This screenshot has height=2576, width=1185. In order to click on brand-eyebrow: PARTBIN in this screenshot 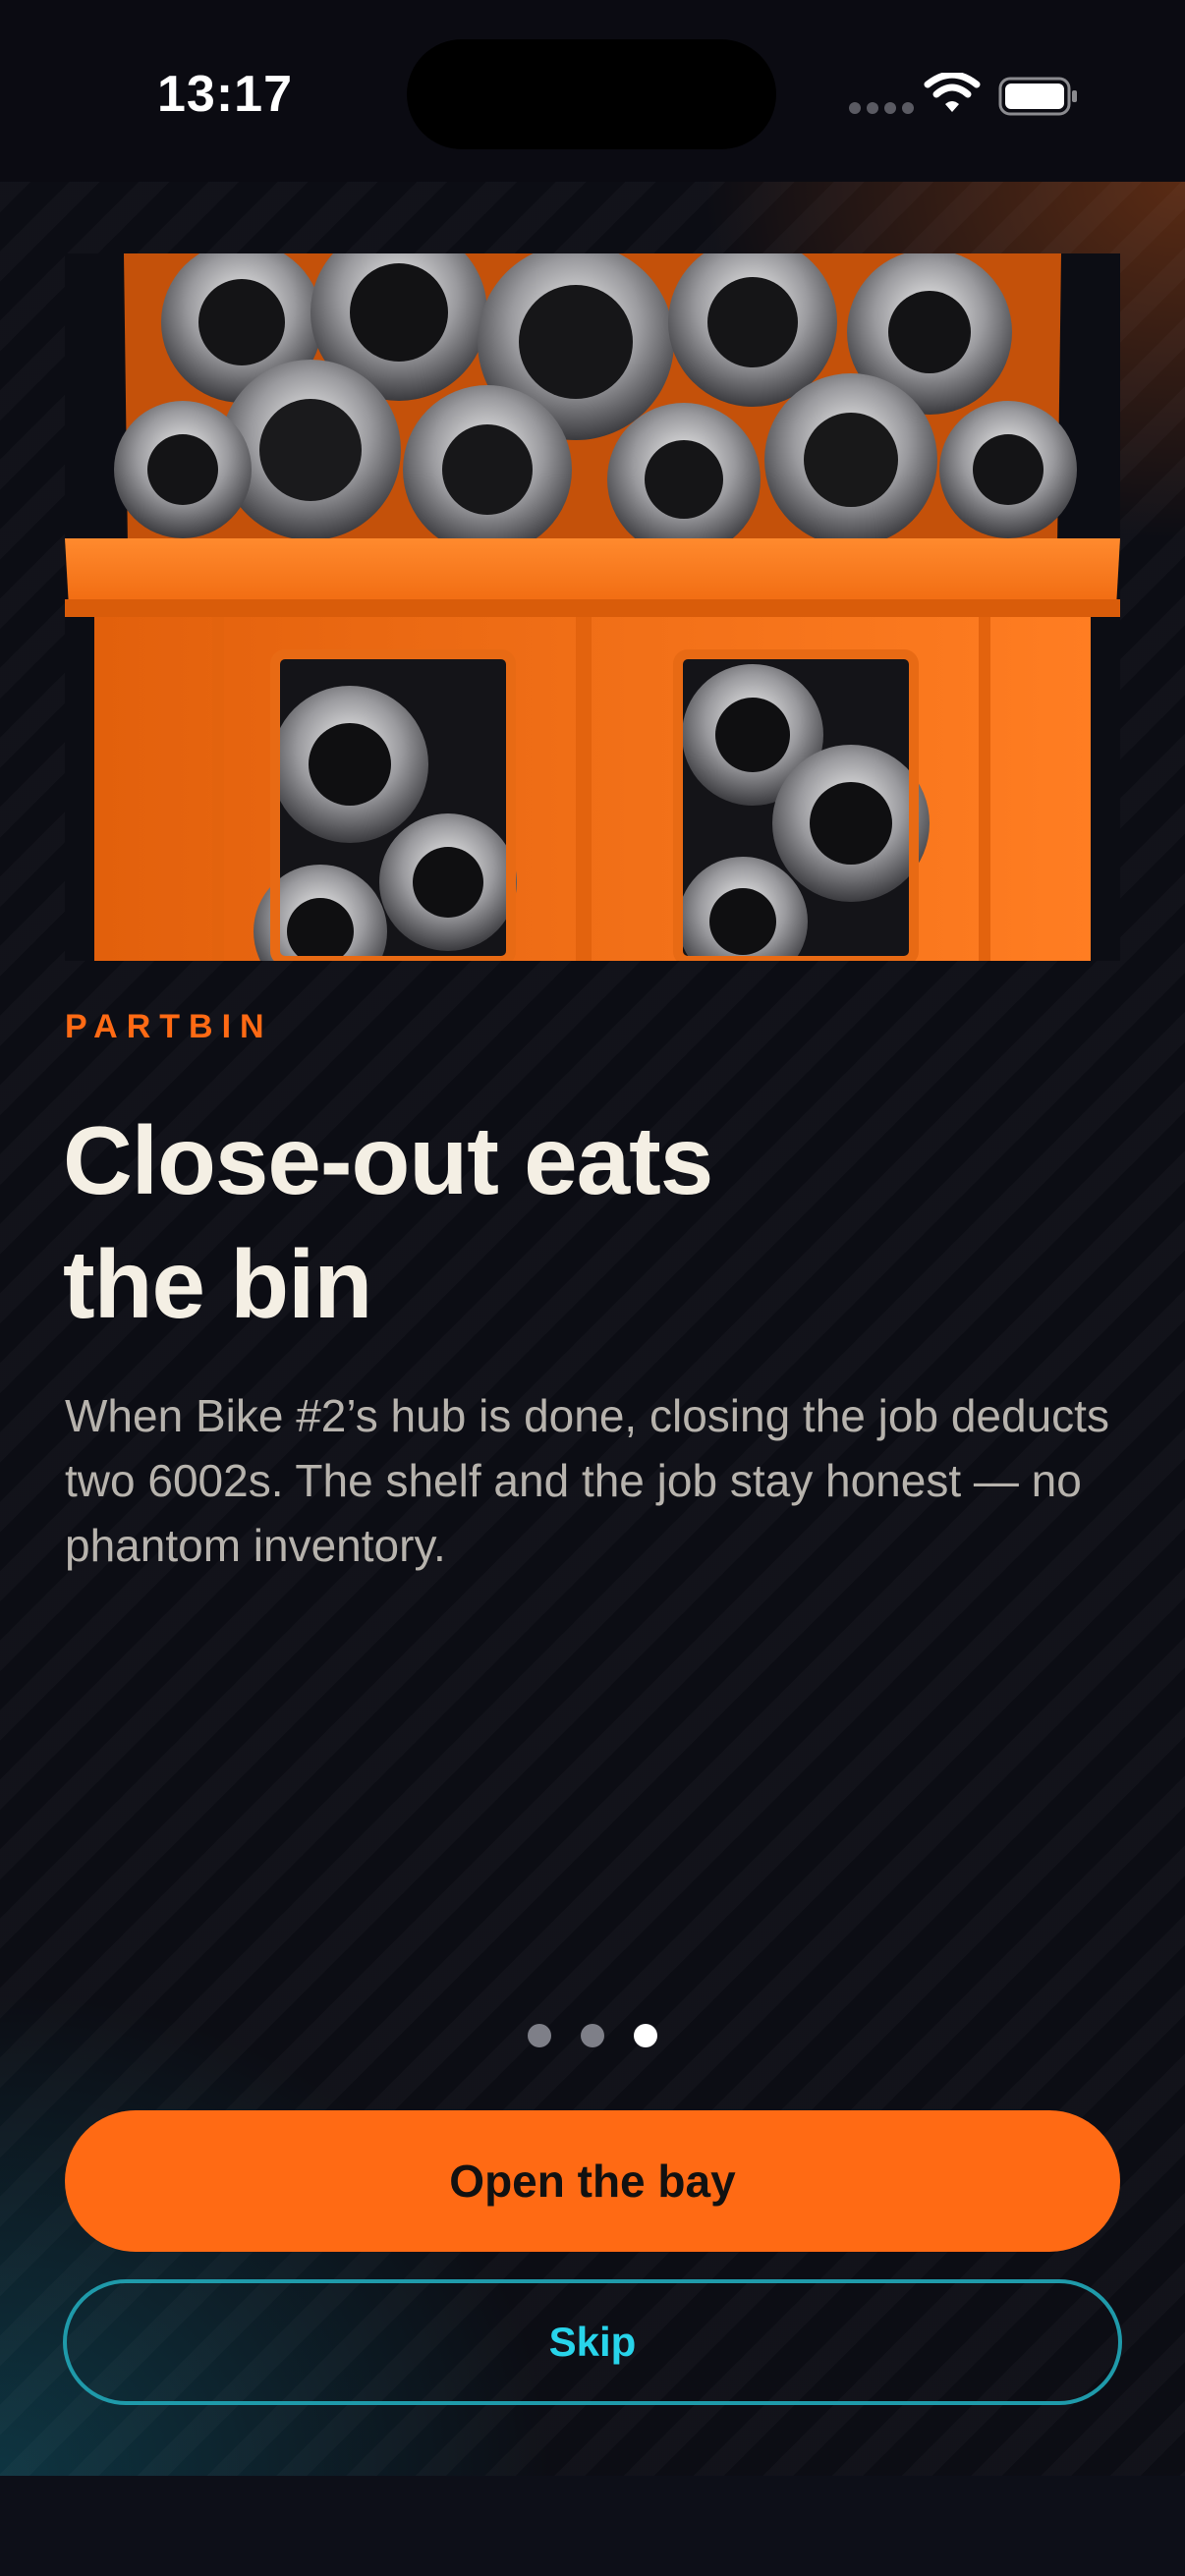, I will do `click(169, 1026)`.